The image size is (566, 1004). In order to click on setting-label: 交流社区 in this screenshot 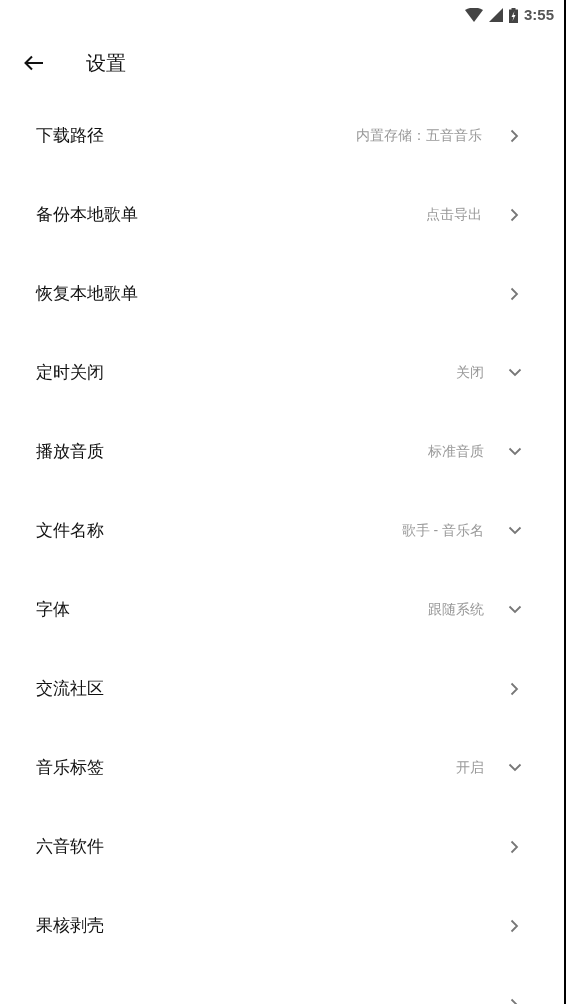, I will do `click(70, 688)`.